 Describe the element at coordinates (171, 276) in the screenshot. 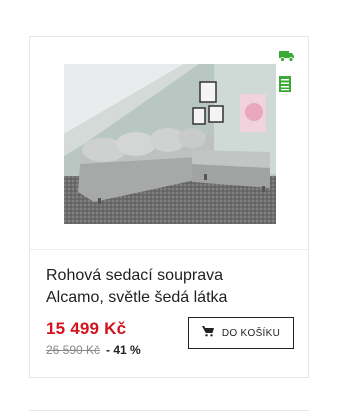

I see `product-name-line1: Rohová sedací souprava` at that location.